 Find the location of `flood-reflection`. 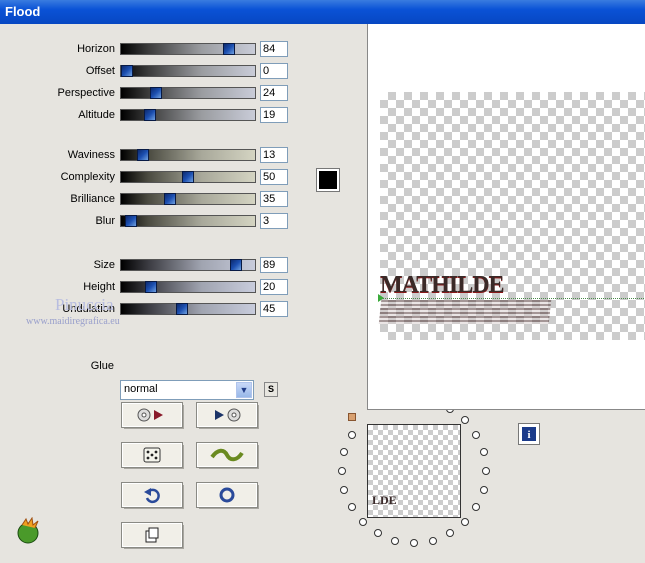

flood-reflection is located at coordinates (465, 312).